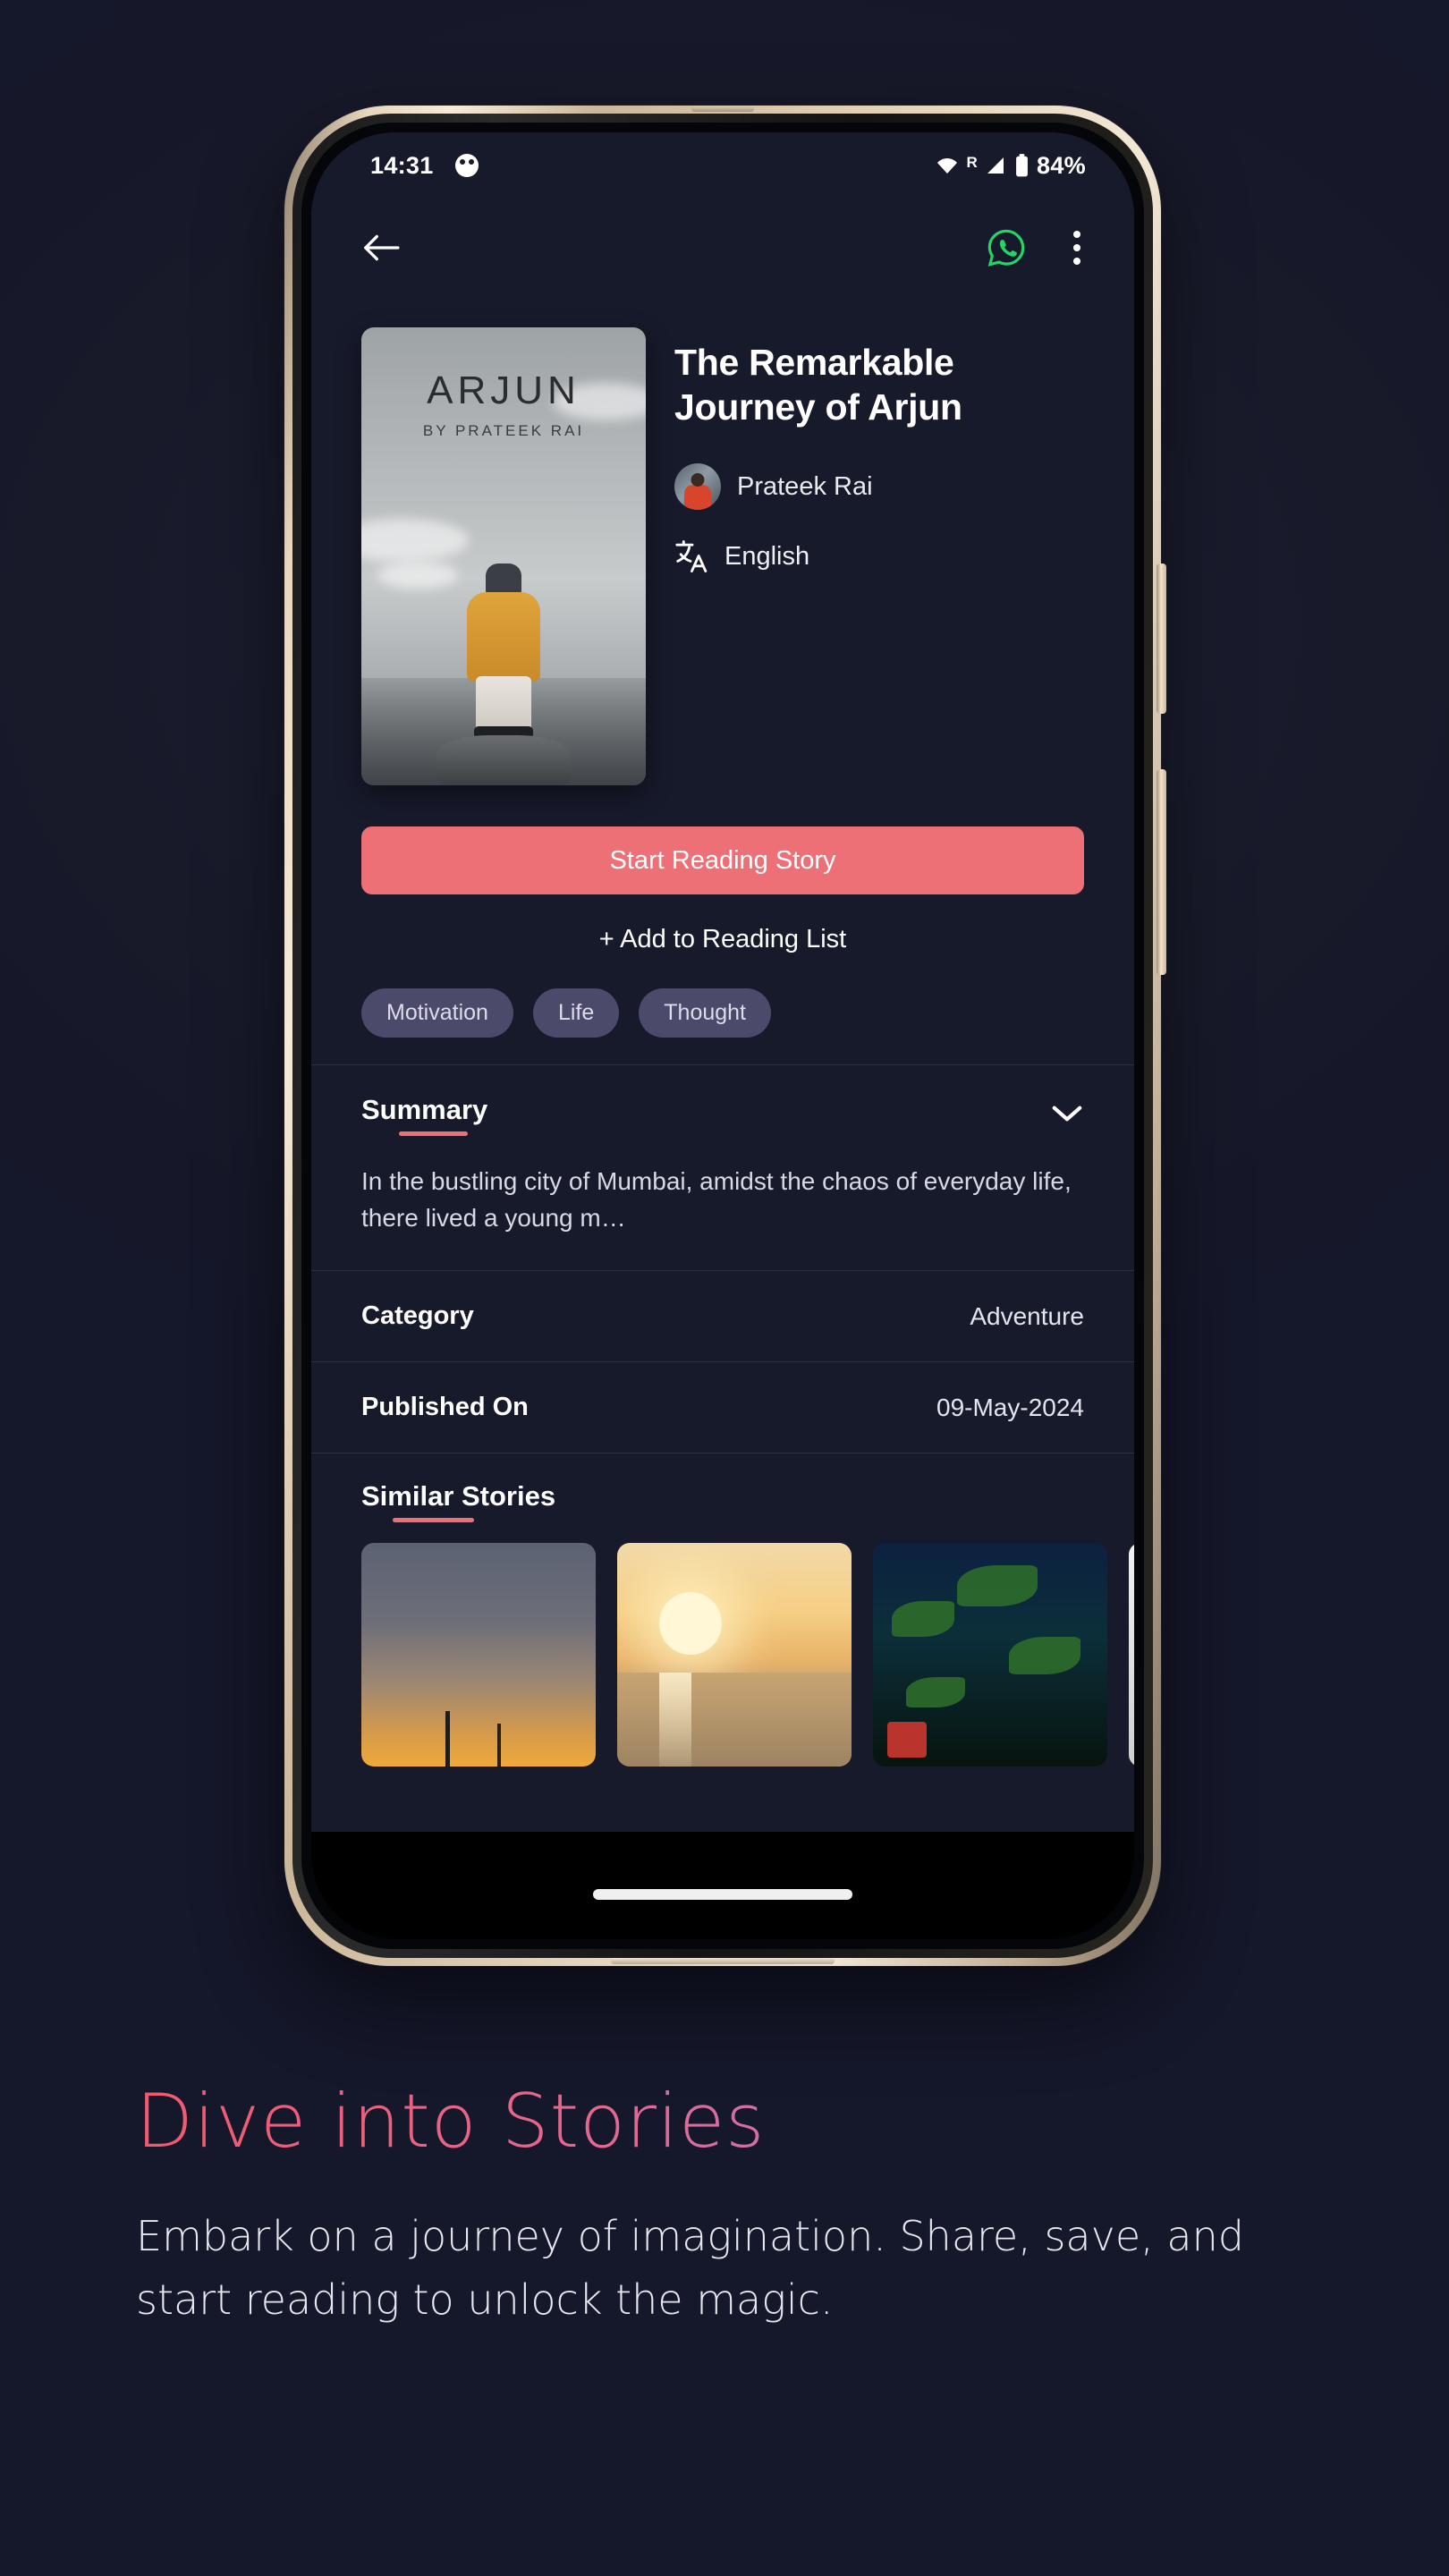  Describe the element at coordinates (1010, 166) in the screenshot. I see `status-bar-right: R 84%` at that location.